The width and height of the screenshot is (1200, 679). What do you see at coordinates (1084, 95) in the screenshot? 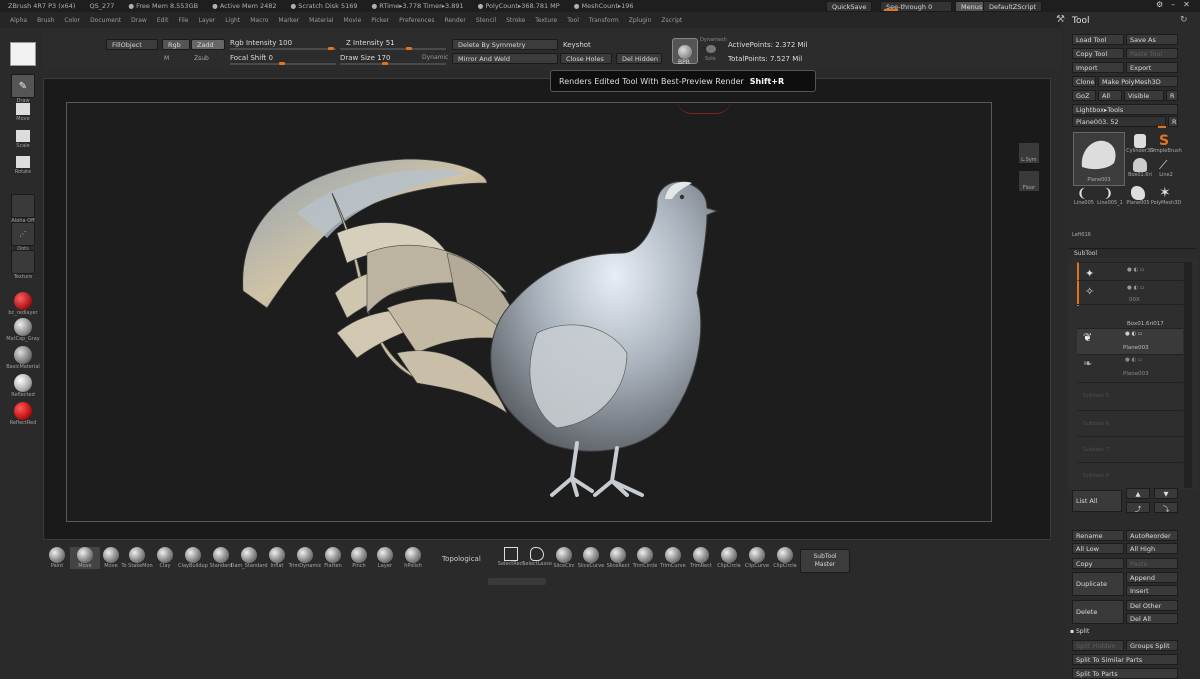
I see `goz-button: GoZ` at bounding box center [1084, 95].